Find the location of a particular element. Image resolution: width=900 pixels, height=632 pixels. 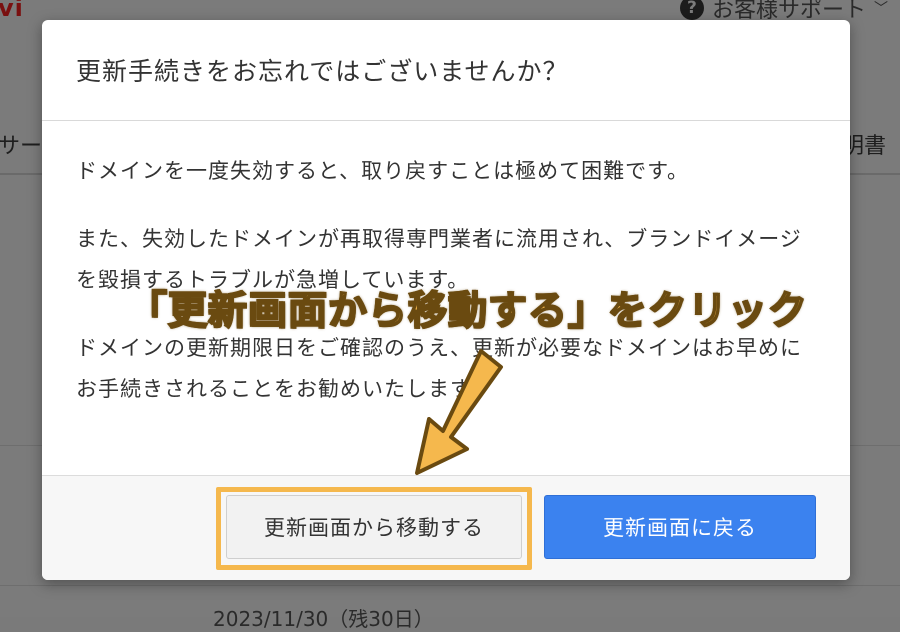

site-logo-fragment: vi is located at coordinates (12, 11).